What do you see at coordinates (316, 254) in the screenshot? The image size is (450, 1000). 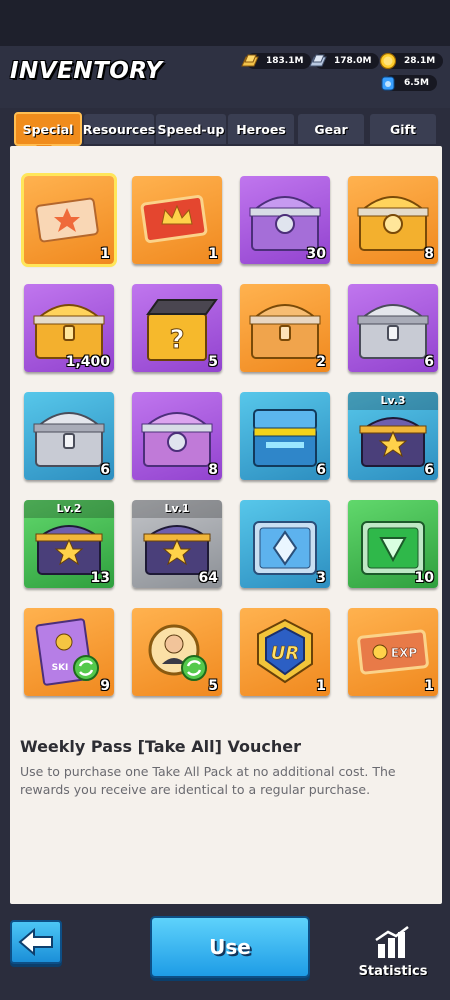 I see `item-quantity: 30` at bounding box center [316, 254].